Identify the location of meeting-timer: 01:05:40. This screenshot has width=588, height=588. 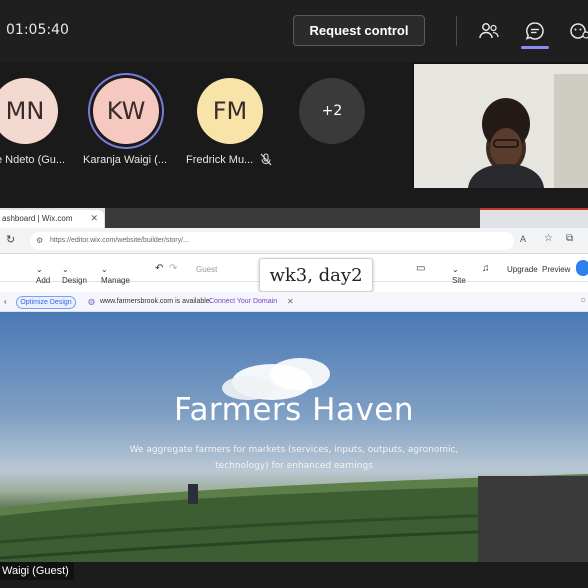
(37, 30).